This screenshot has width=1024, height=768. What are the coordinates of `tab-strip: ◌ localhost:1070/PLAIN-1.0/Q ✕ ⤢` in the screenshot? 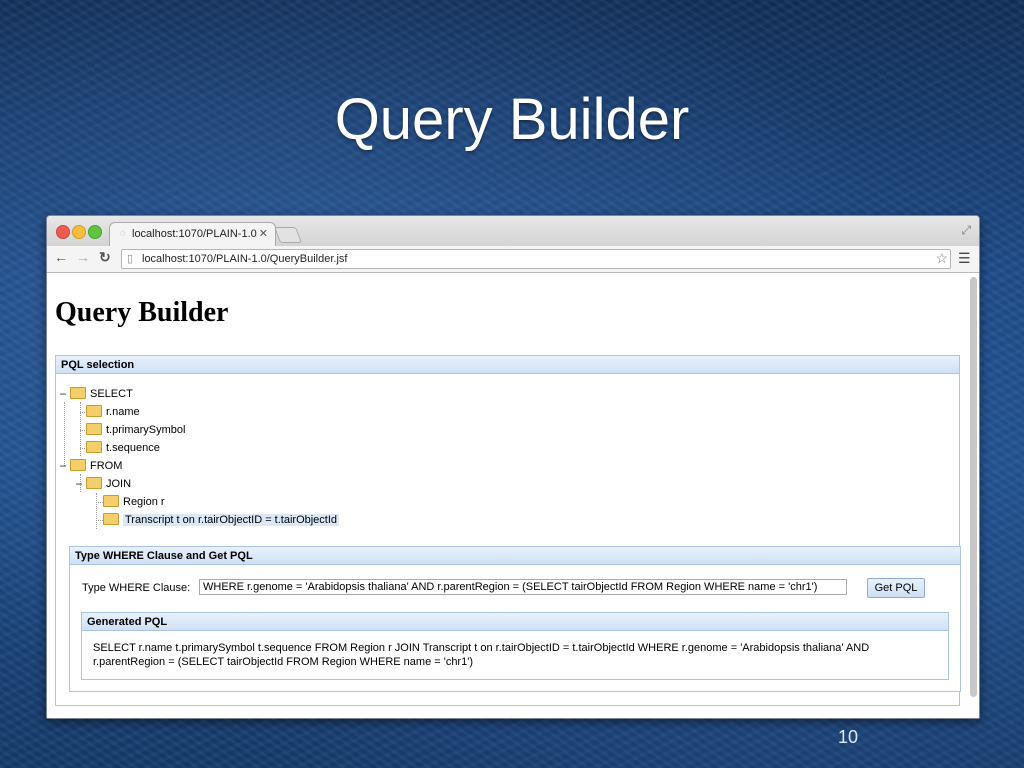 It's located at (513, 231).